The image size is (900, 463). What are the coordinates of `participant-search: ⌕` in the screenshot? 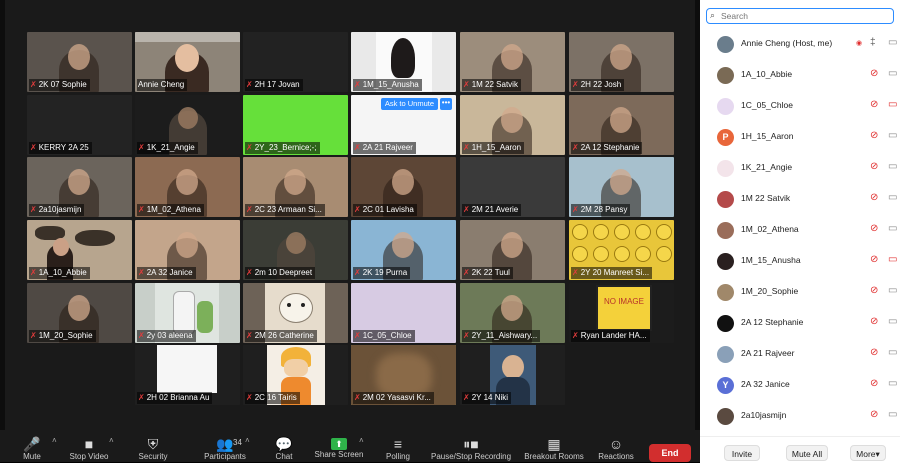 It's located at (800, 16).